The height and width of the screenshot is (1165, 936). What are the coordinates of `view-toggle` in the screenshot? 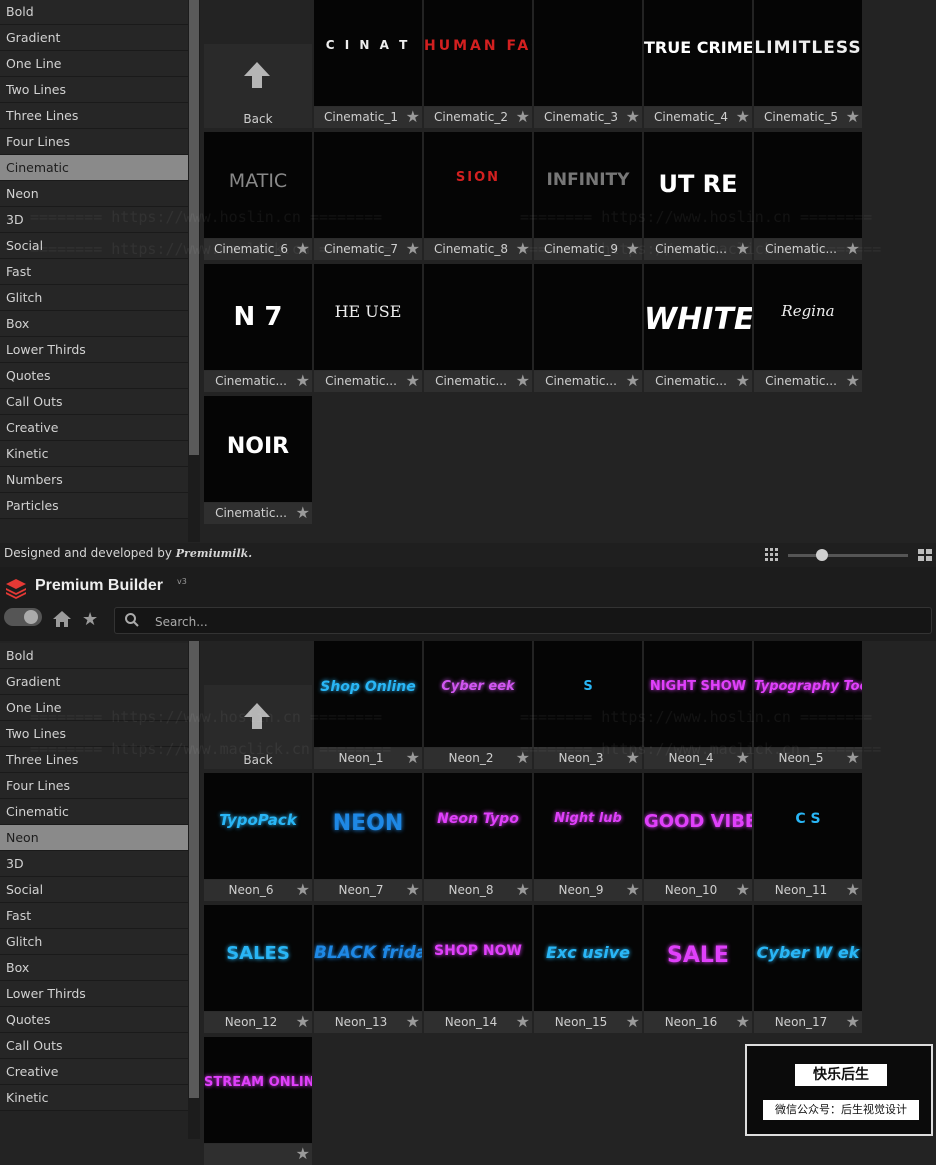 It's located at (23, 617).